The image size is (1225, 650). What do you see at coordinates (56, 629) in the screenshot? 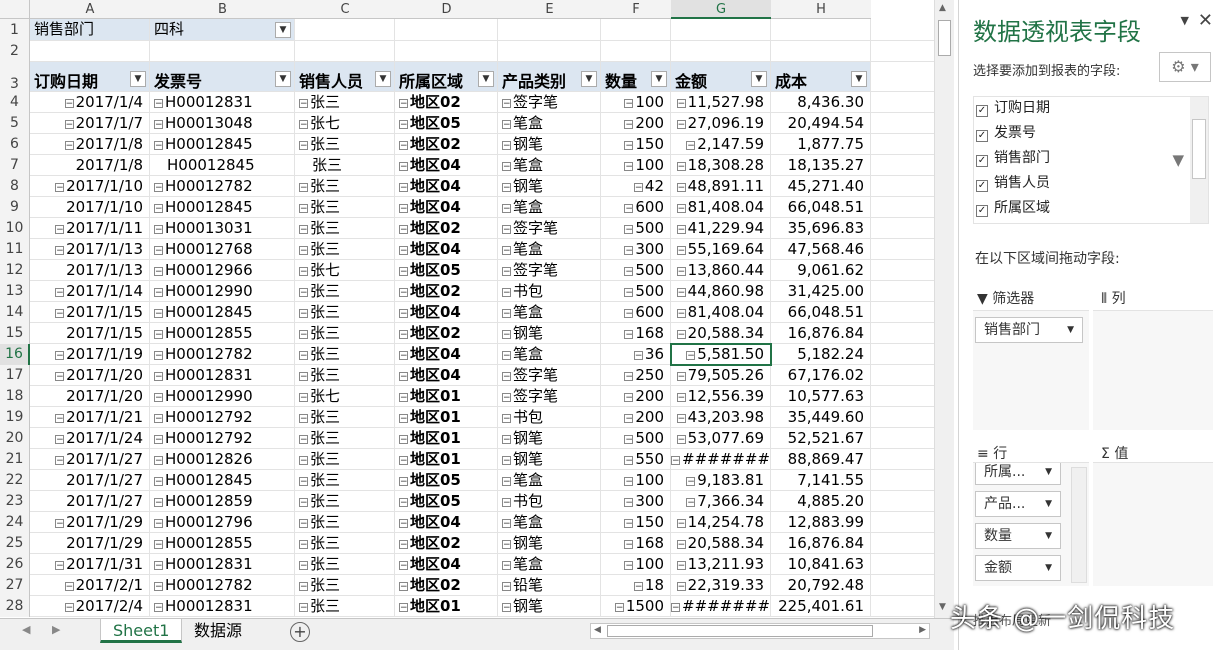
I see `tab-next-icon: ▶` at bounding box center [56, 629].